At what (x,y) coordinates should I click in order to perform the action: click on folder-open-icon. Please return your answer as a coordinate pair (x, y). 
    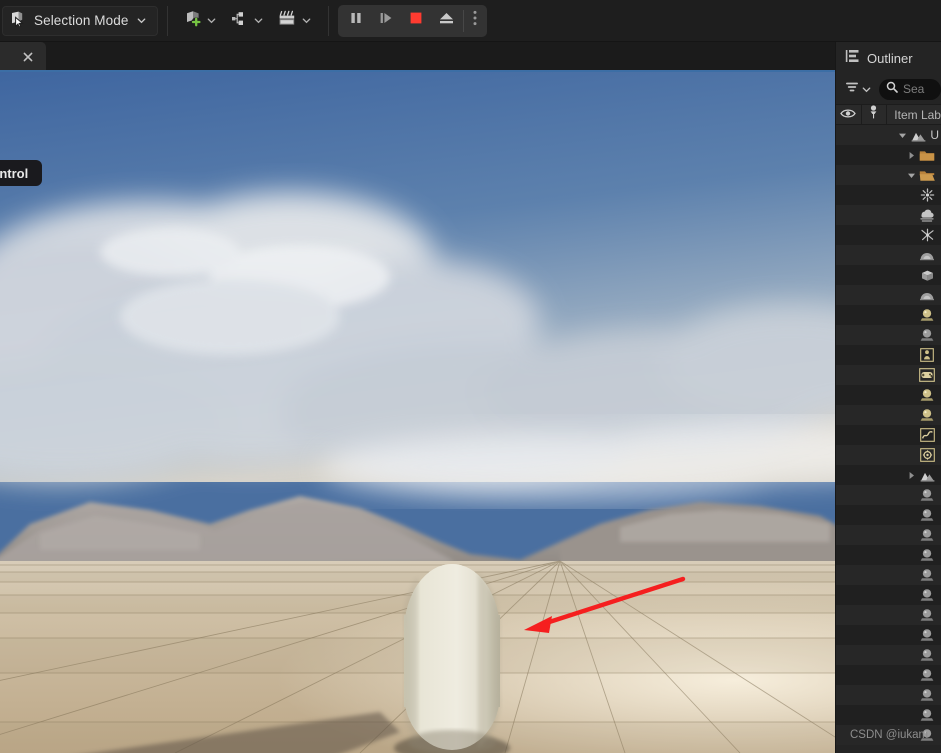
    Looking at the image, I should click on (927, 175).